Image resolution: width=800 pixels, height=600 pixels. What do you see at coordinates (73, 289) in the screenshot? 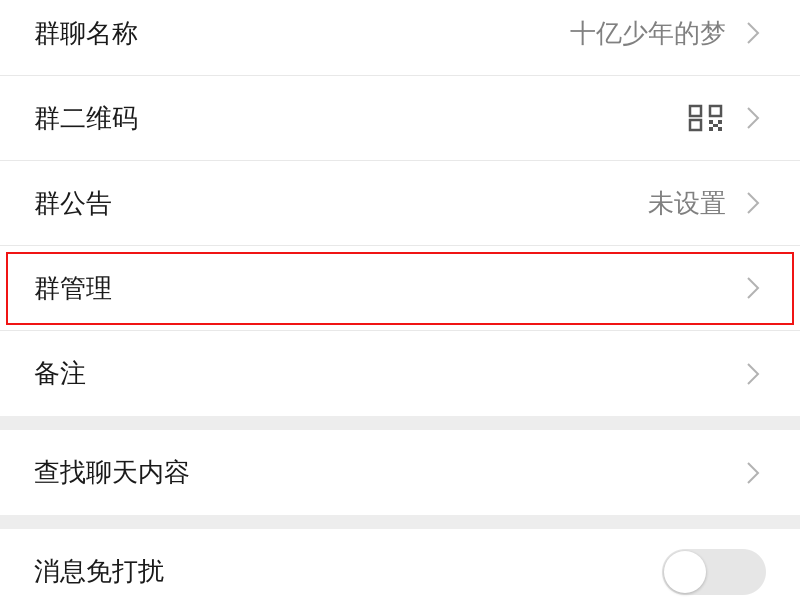
I see `row-label: 群管理` at bounding box center [73, 289].